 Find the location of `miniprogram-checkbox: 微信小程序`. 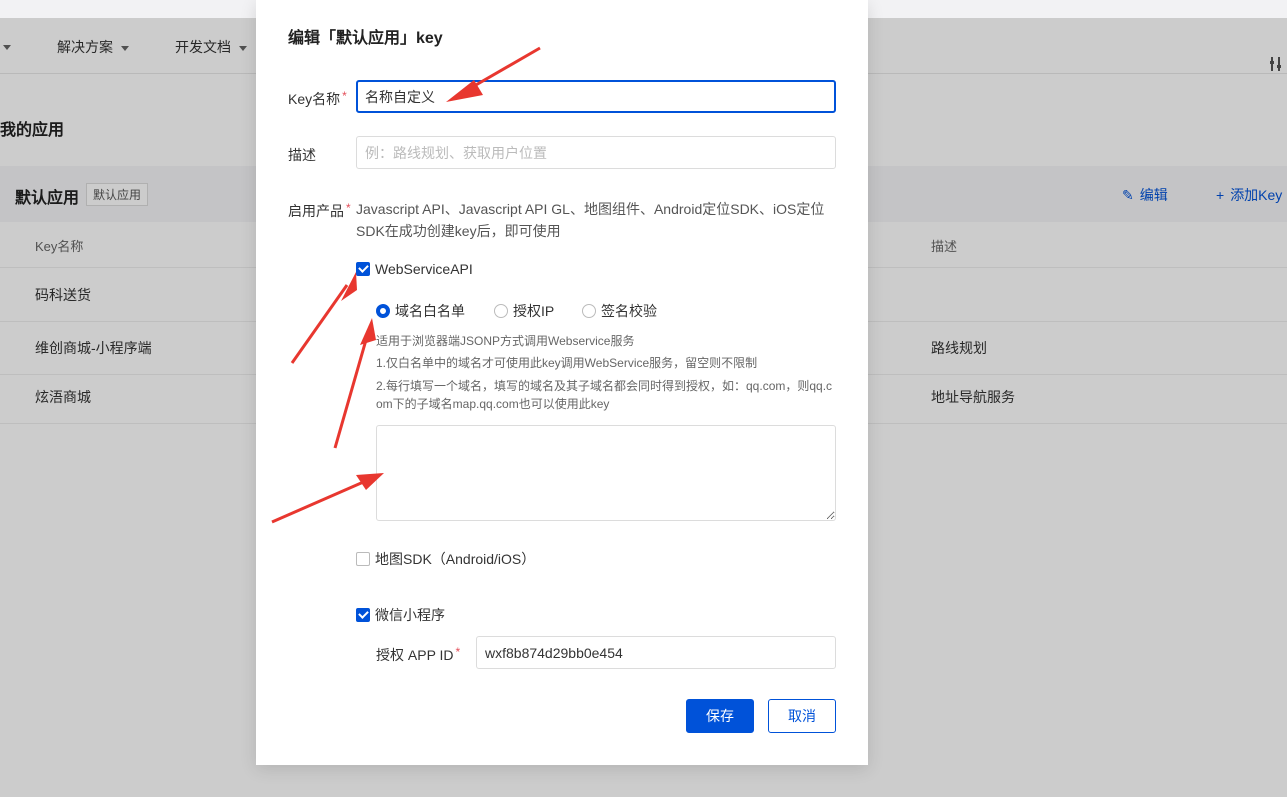

miniprogram-checkbox: 微信小程序 is located at coordinates (400, 615).